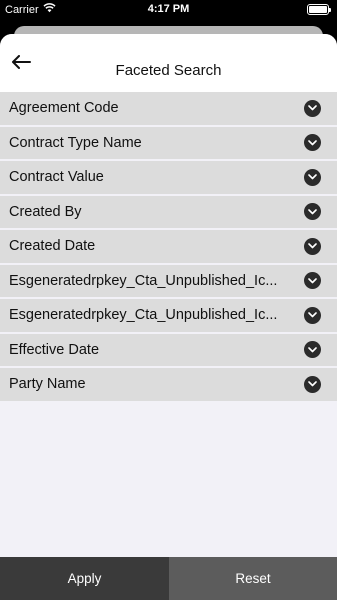 The width and height of the screenshot is (337, 600). I want to click on facet-label: Party Name, so click(47, 384).